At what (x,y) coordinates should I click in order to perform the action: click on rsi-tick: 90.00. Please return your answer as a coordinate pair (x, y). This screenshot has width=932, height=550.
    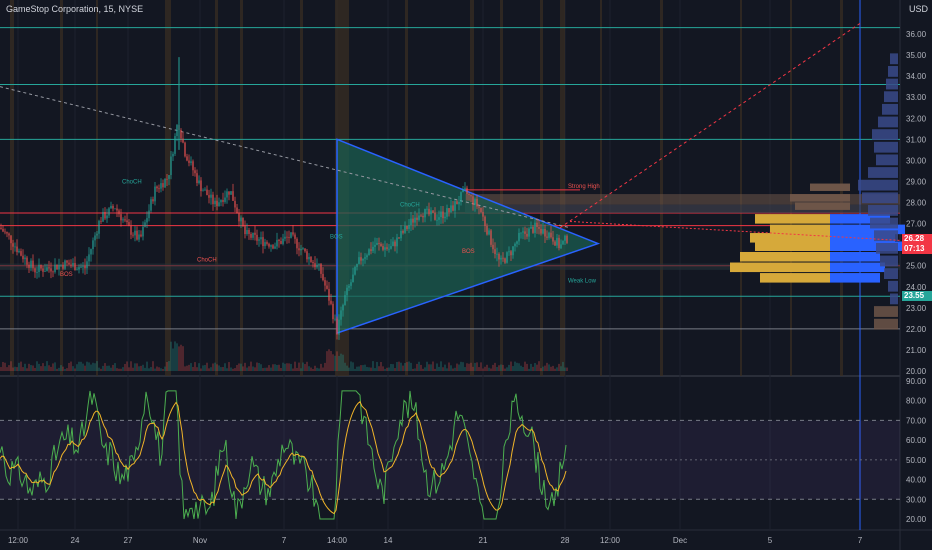
    Looking at the image, I should click on (916, 381).